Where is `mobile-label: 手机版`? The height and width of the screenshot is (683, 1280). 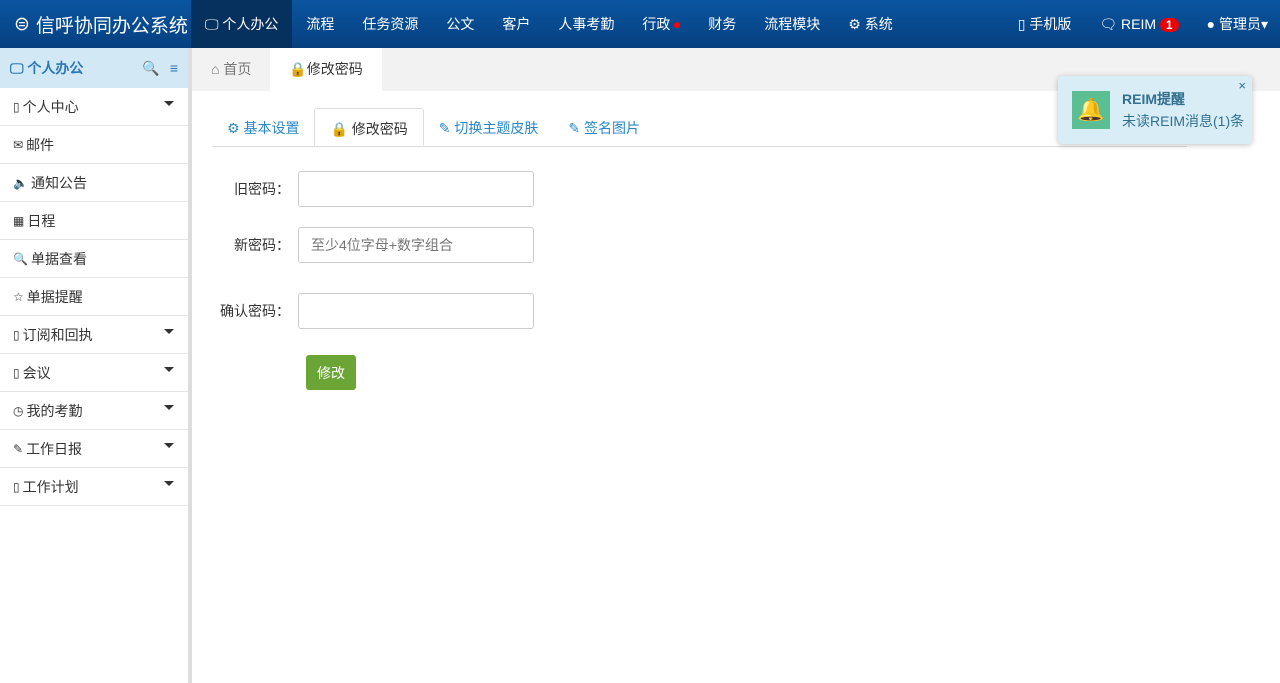
mobile-label: 手机版 is located at coordinates (1050, 24).